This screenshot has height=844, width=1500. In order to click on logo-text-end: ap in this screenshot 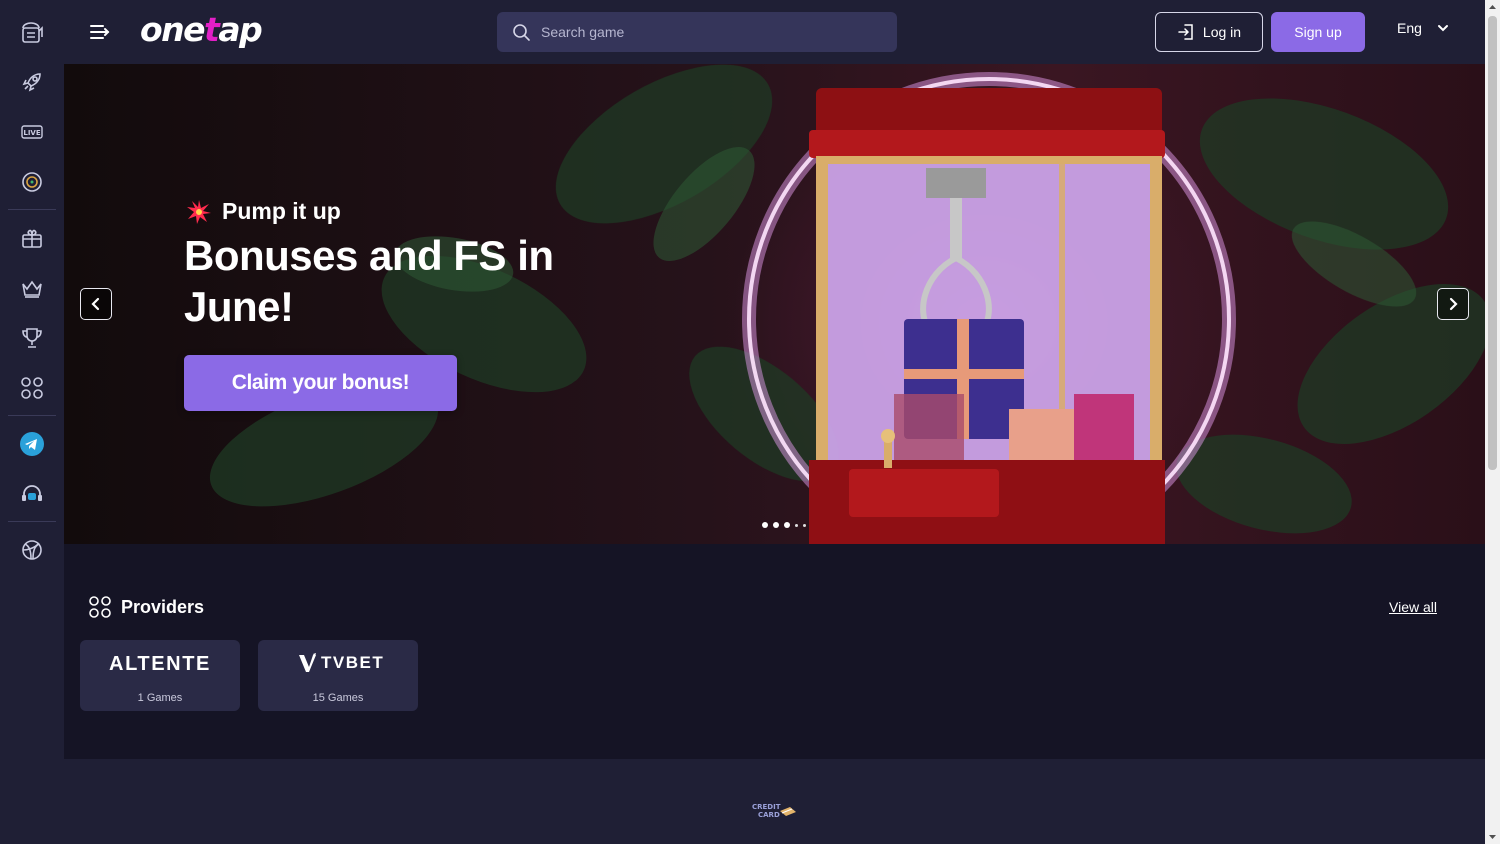, I will do `click(240, 29)`.